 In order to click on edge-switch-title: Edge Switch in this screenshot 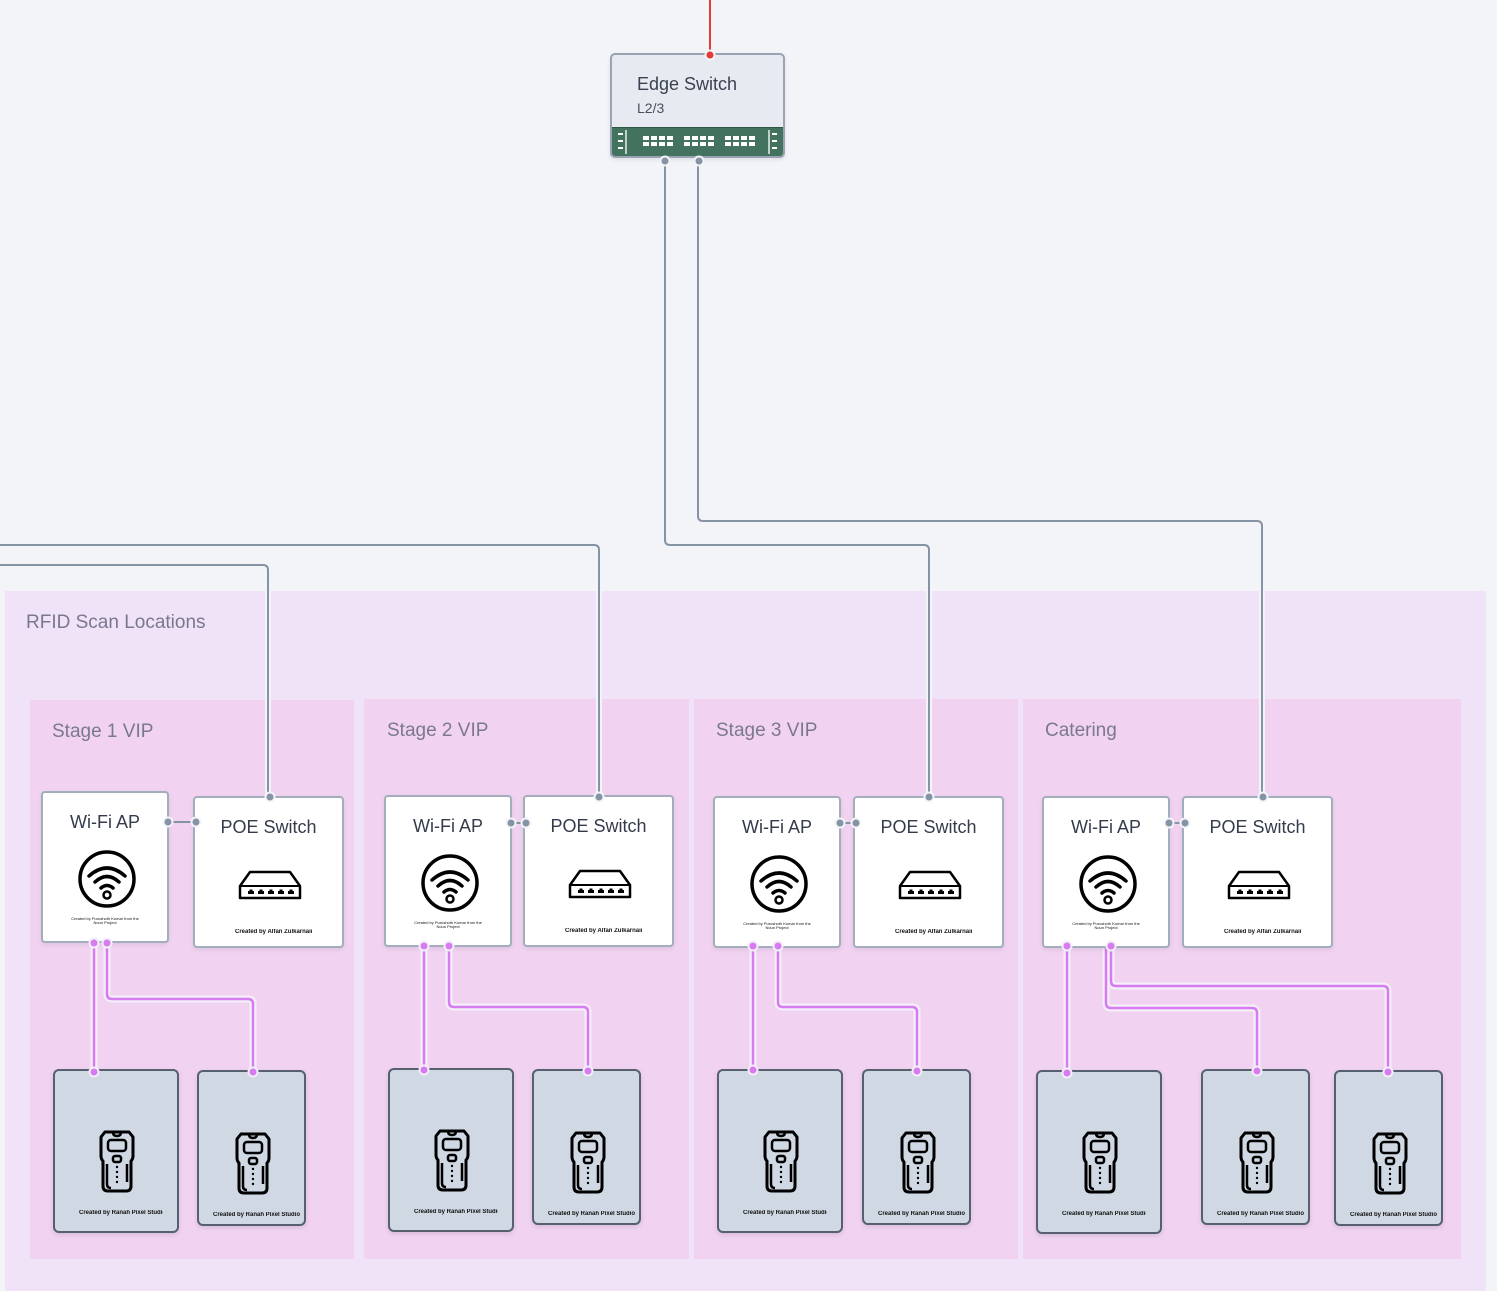, I will do `click(687, 84)`.